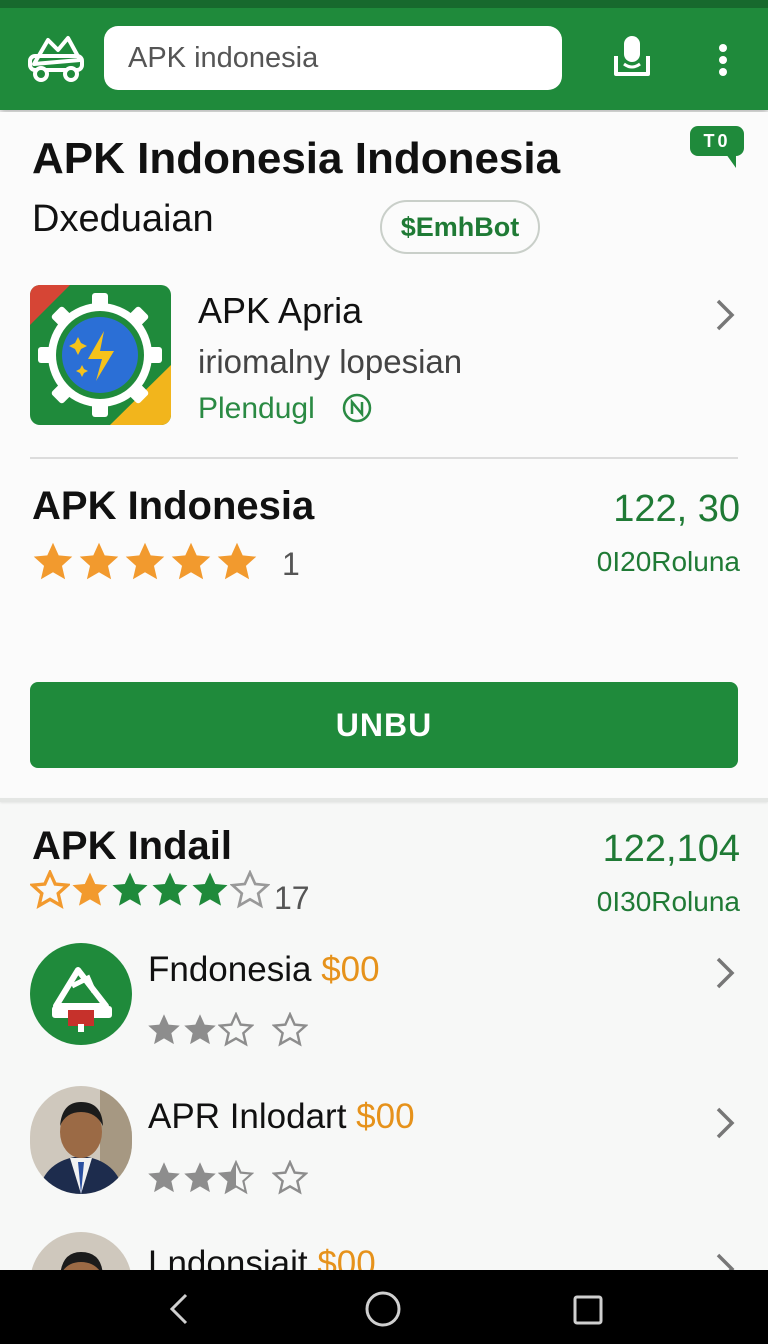 The image size is (768, 1344). I want to click on install-button: UNBU, so click(384, 725).